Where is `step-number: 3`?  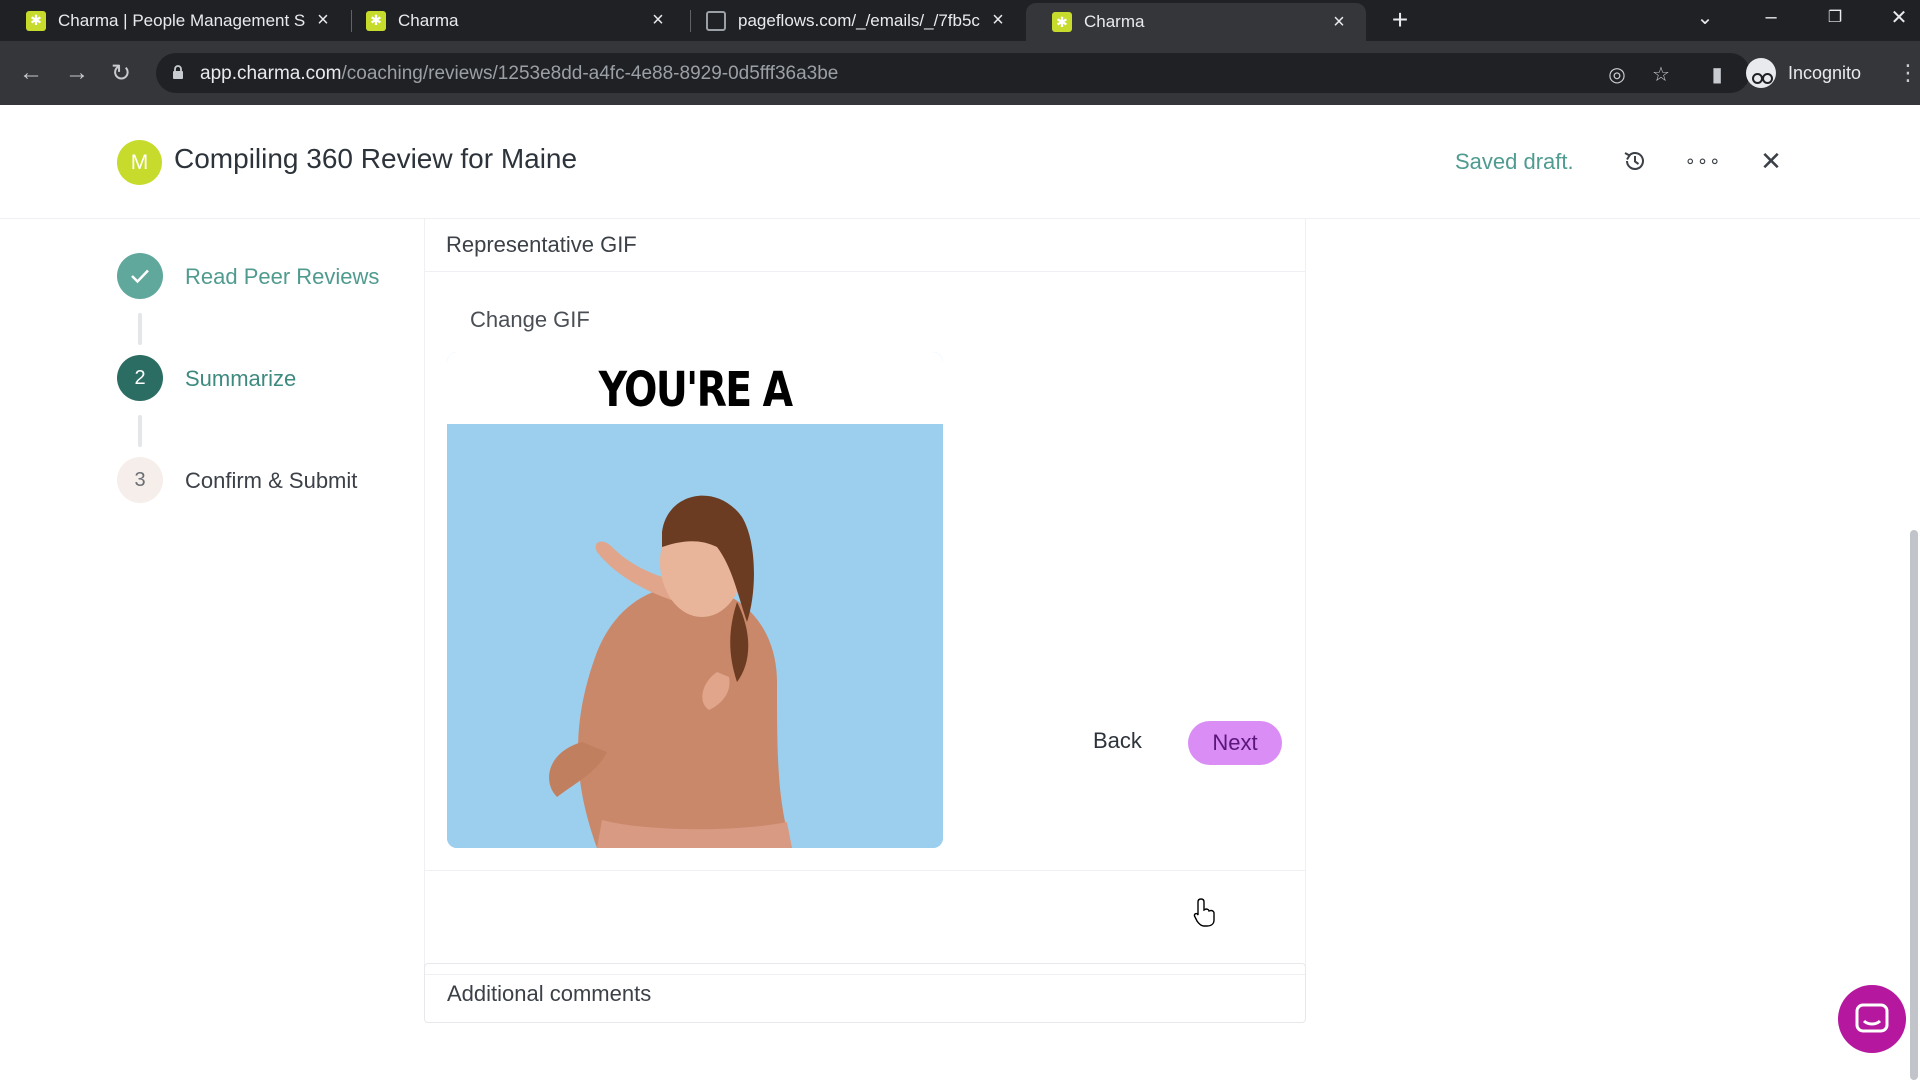
step-number: 3 is located at coordinates (140, 480).